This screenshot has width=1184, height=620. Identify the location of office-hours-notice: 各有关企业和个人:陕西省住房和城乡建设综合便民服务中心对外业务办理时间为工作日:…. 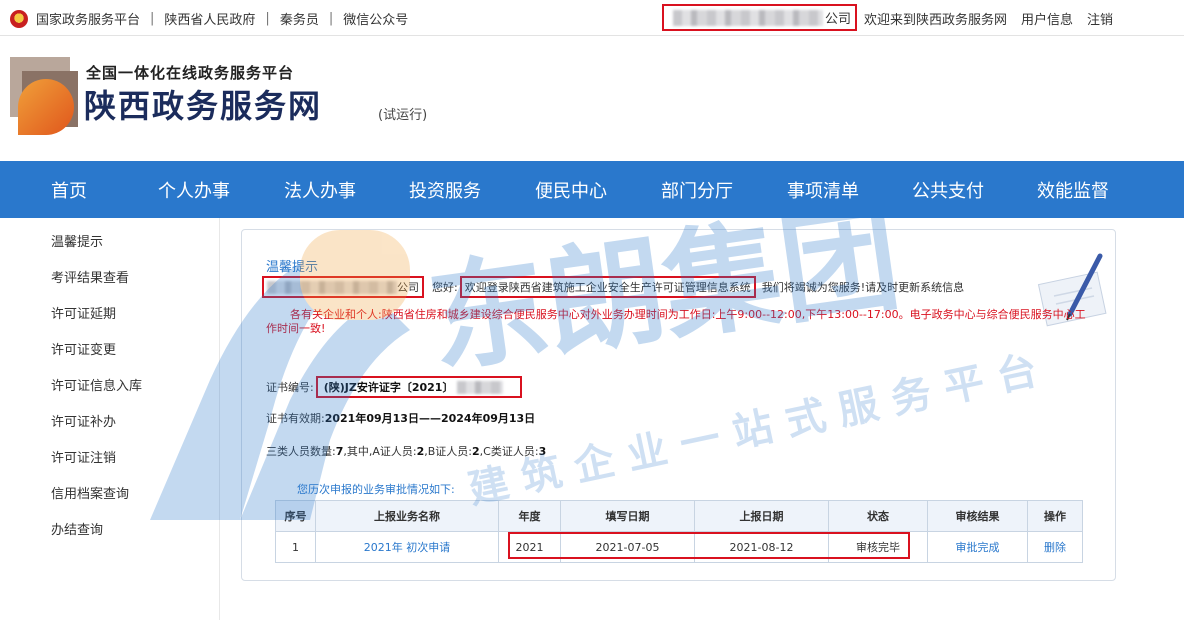
(676, 321).